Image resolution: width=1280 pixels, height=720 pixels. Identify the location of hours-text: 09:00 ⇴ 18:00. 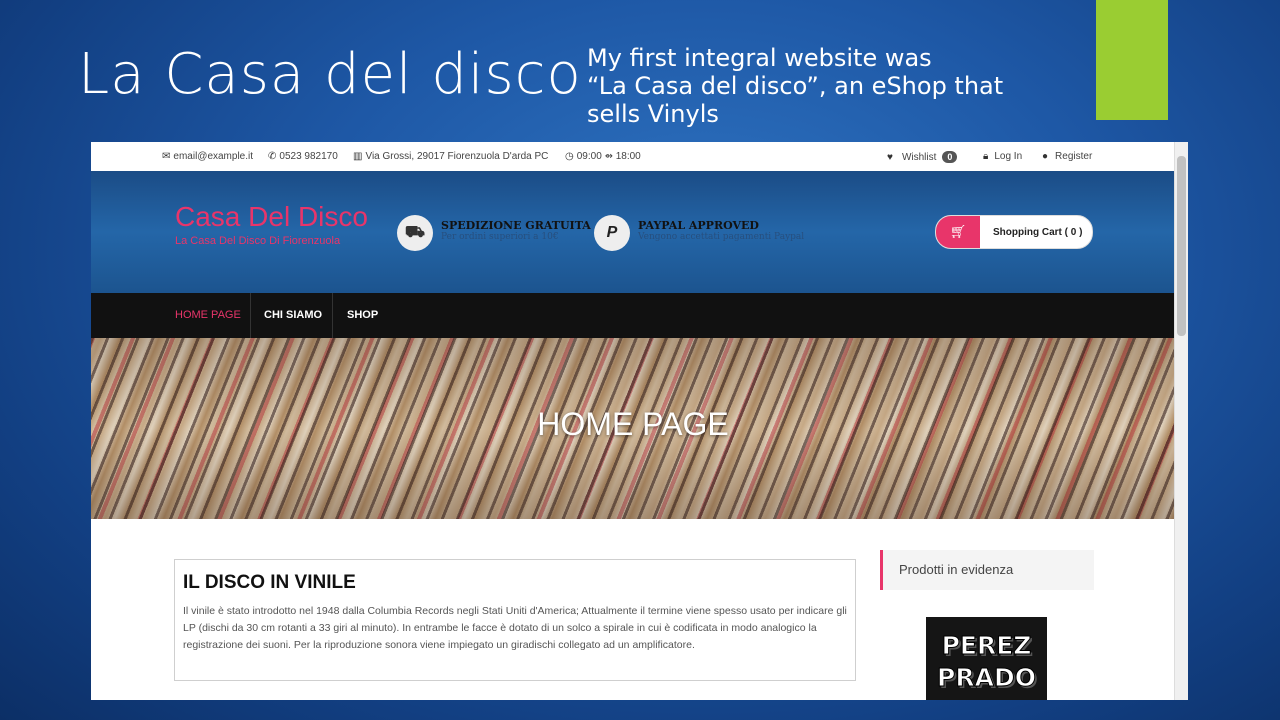
(608, 156).